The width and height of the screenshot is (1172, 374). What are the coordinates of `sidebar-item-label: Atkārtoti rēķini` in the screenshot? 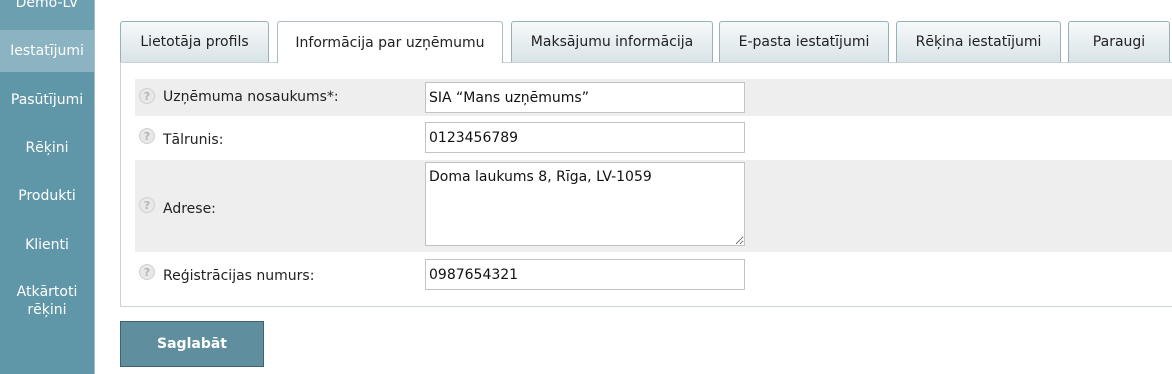 It's located at (47, 301).